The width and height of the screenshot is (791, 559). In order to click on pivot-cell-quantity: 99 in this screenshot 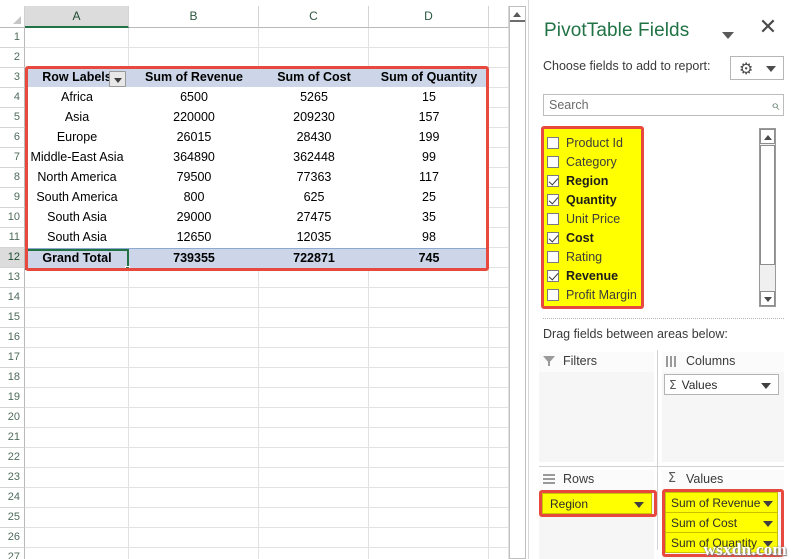, I will do `click(429, 158)`.